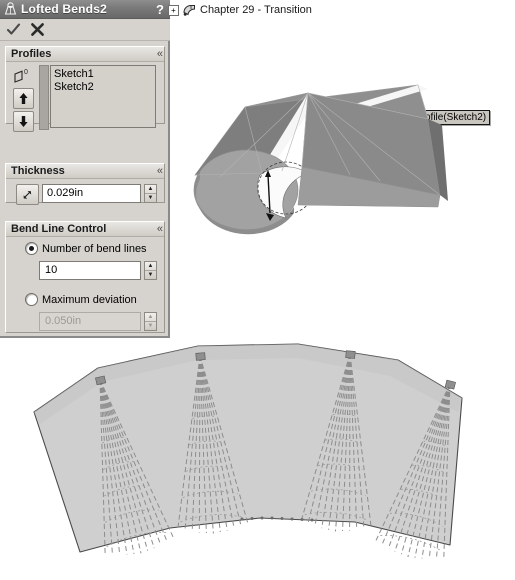 The width and height of the screenshot is (515, 580). I want to click on part-document-icon, so click(189, 10).